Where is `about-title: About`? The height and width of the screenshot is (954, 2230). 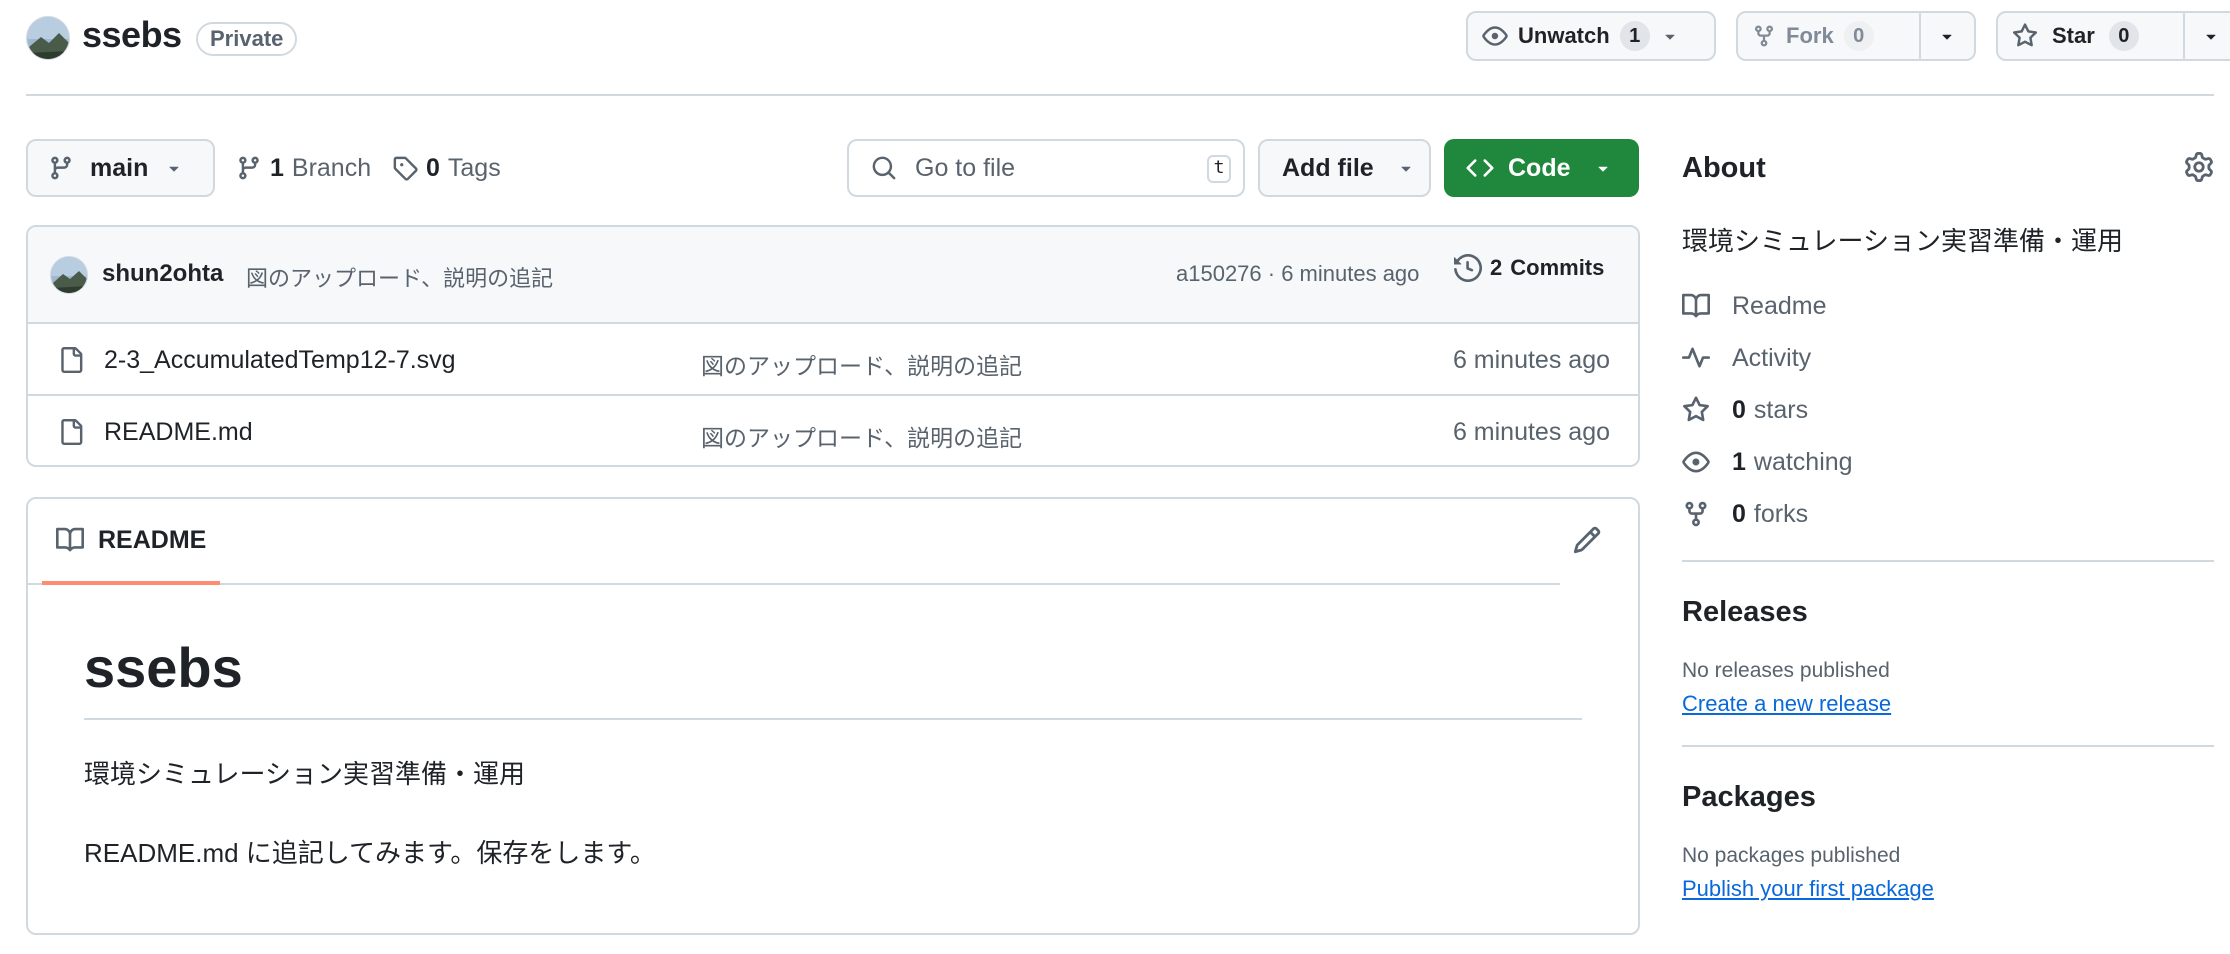
about-title: About is located at coordinates (1724, 168).